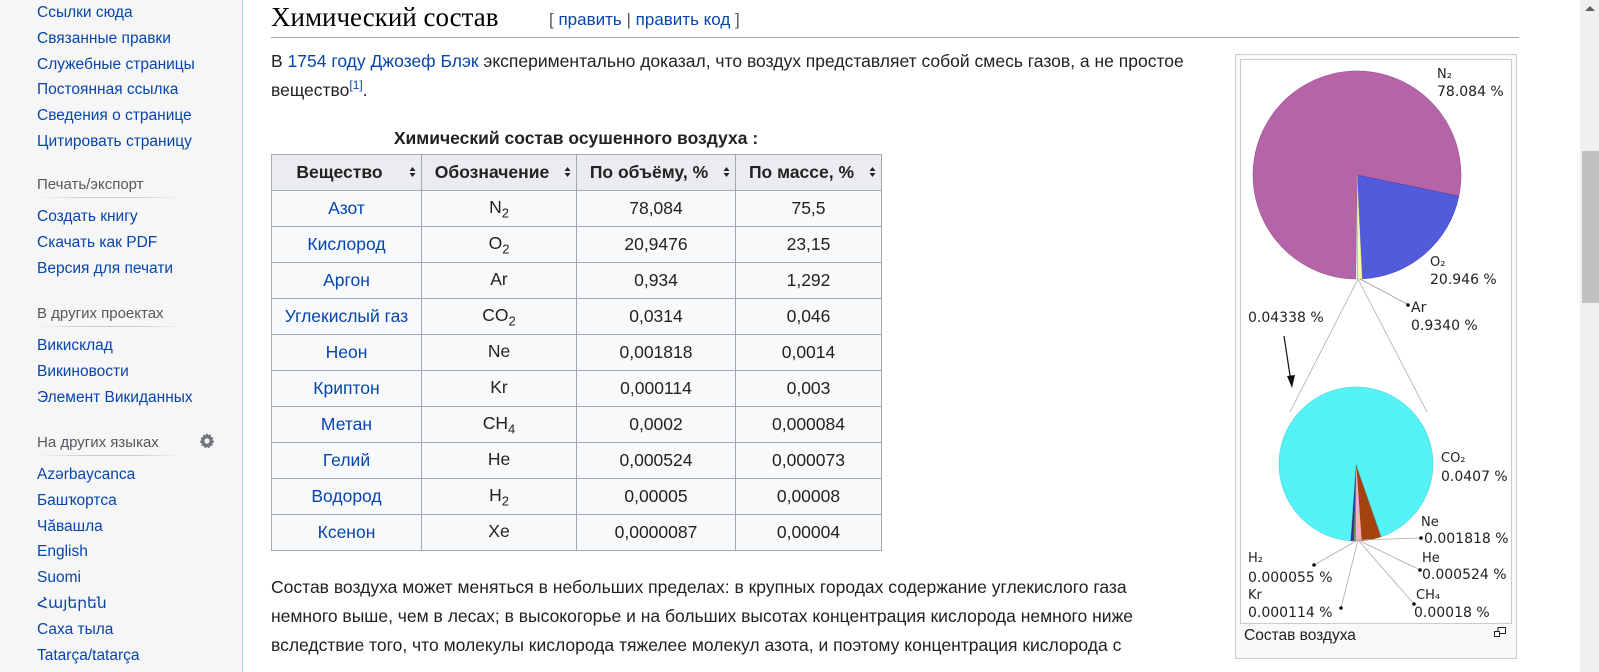 The width and height of the screenshot is (1599, 672). I want to click on gear-icon, so click(207, 441).